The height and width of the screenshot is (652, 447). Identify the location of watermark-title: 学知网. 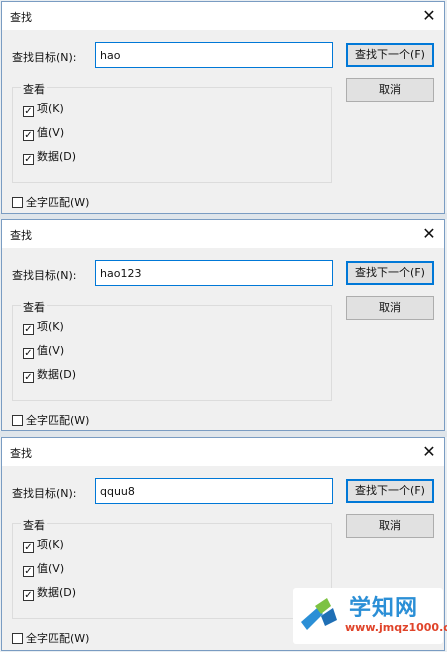
(384, 608).